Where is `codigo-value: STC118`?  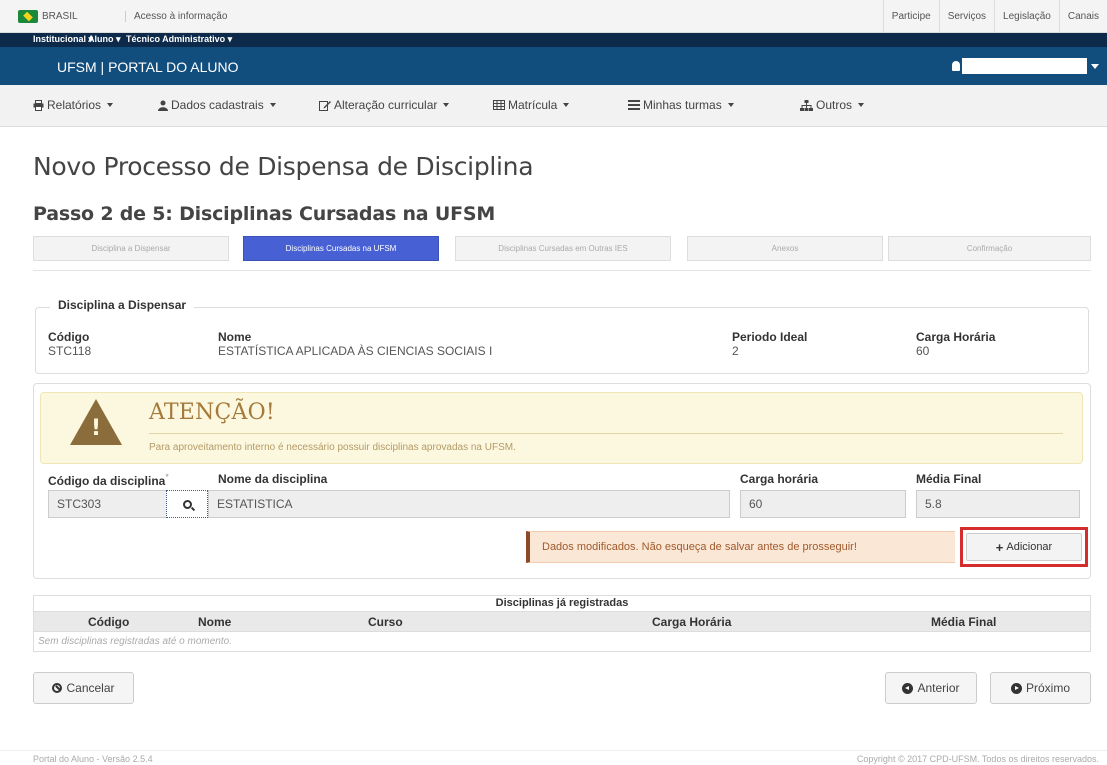 codigo-value: STC118 is located at coordinates (70, 351).